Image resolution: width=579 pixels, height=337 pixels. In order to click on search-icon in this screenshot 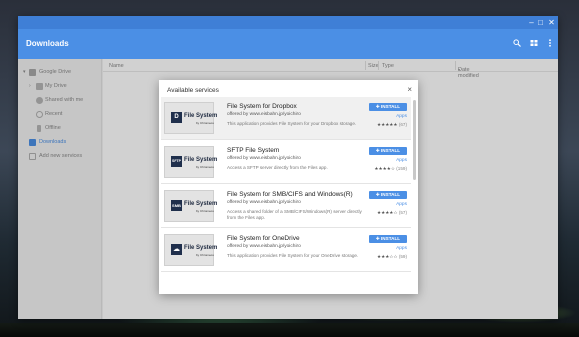, I will do `click(517, 44)`.